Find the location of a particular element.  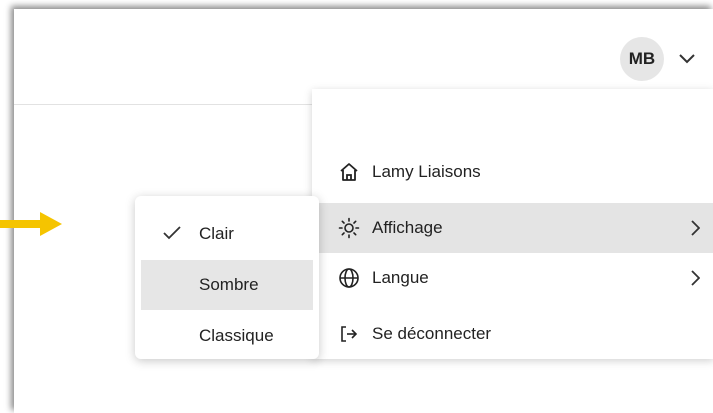

arrow-right-icon is located at coordinates (31, 224).